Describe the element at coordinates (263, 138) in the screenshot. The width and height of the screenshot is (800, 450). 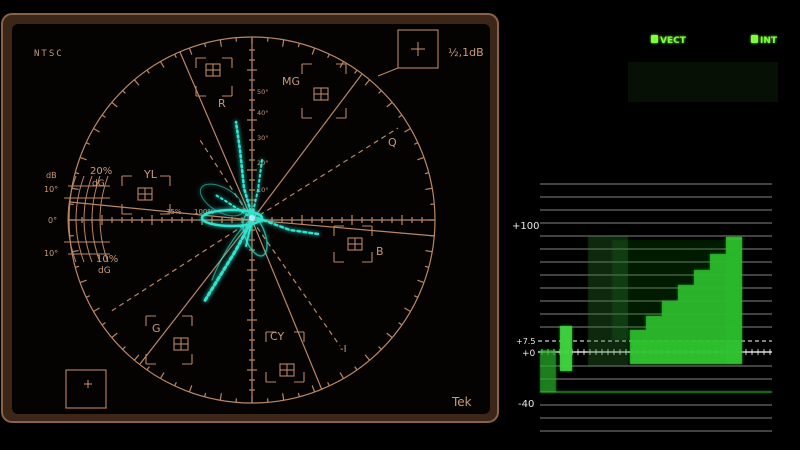
I see `phase-label-30: 30°` at that location.